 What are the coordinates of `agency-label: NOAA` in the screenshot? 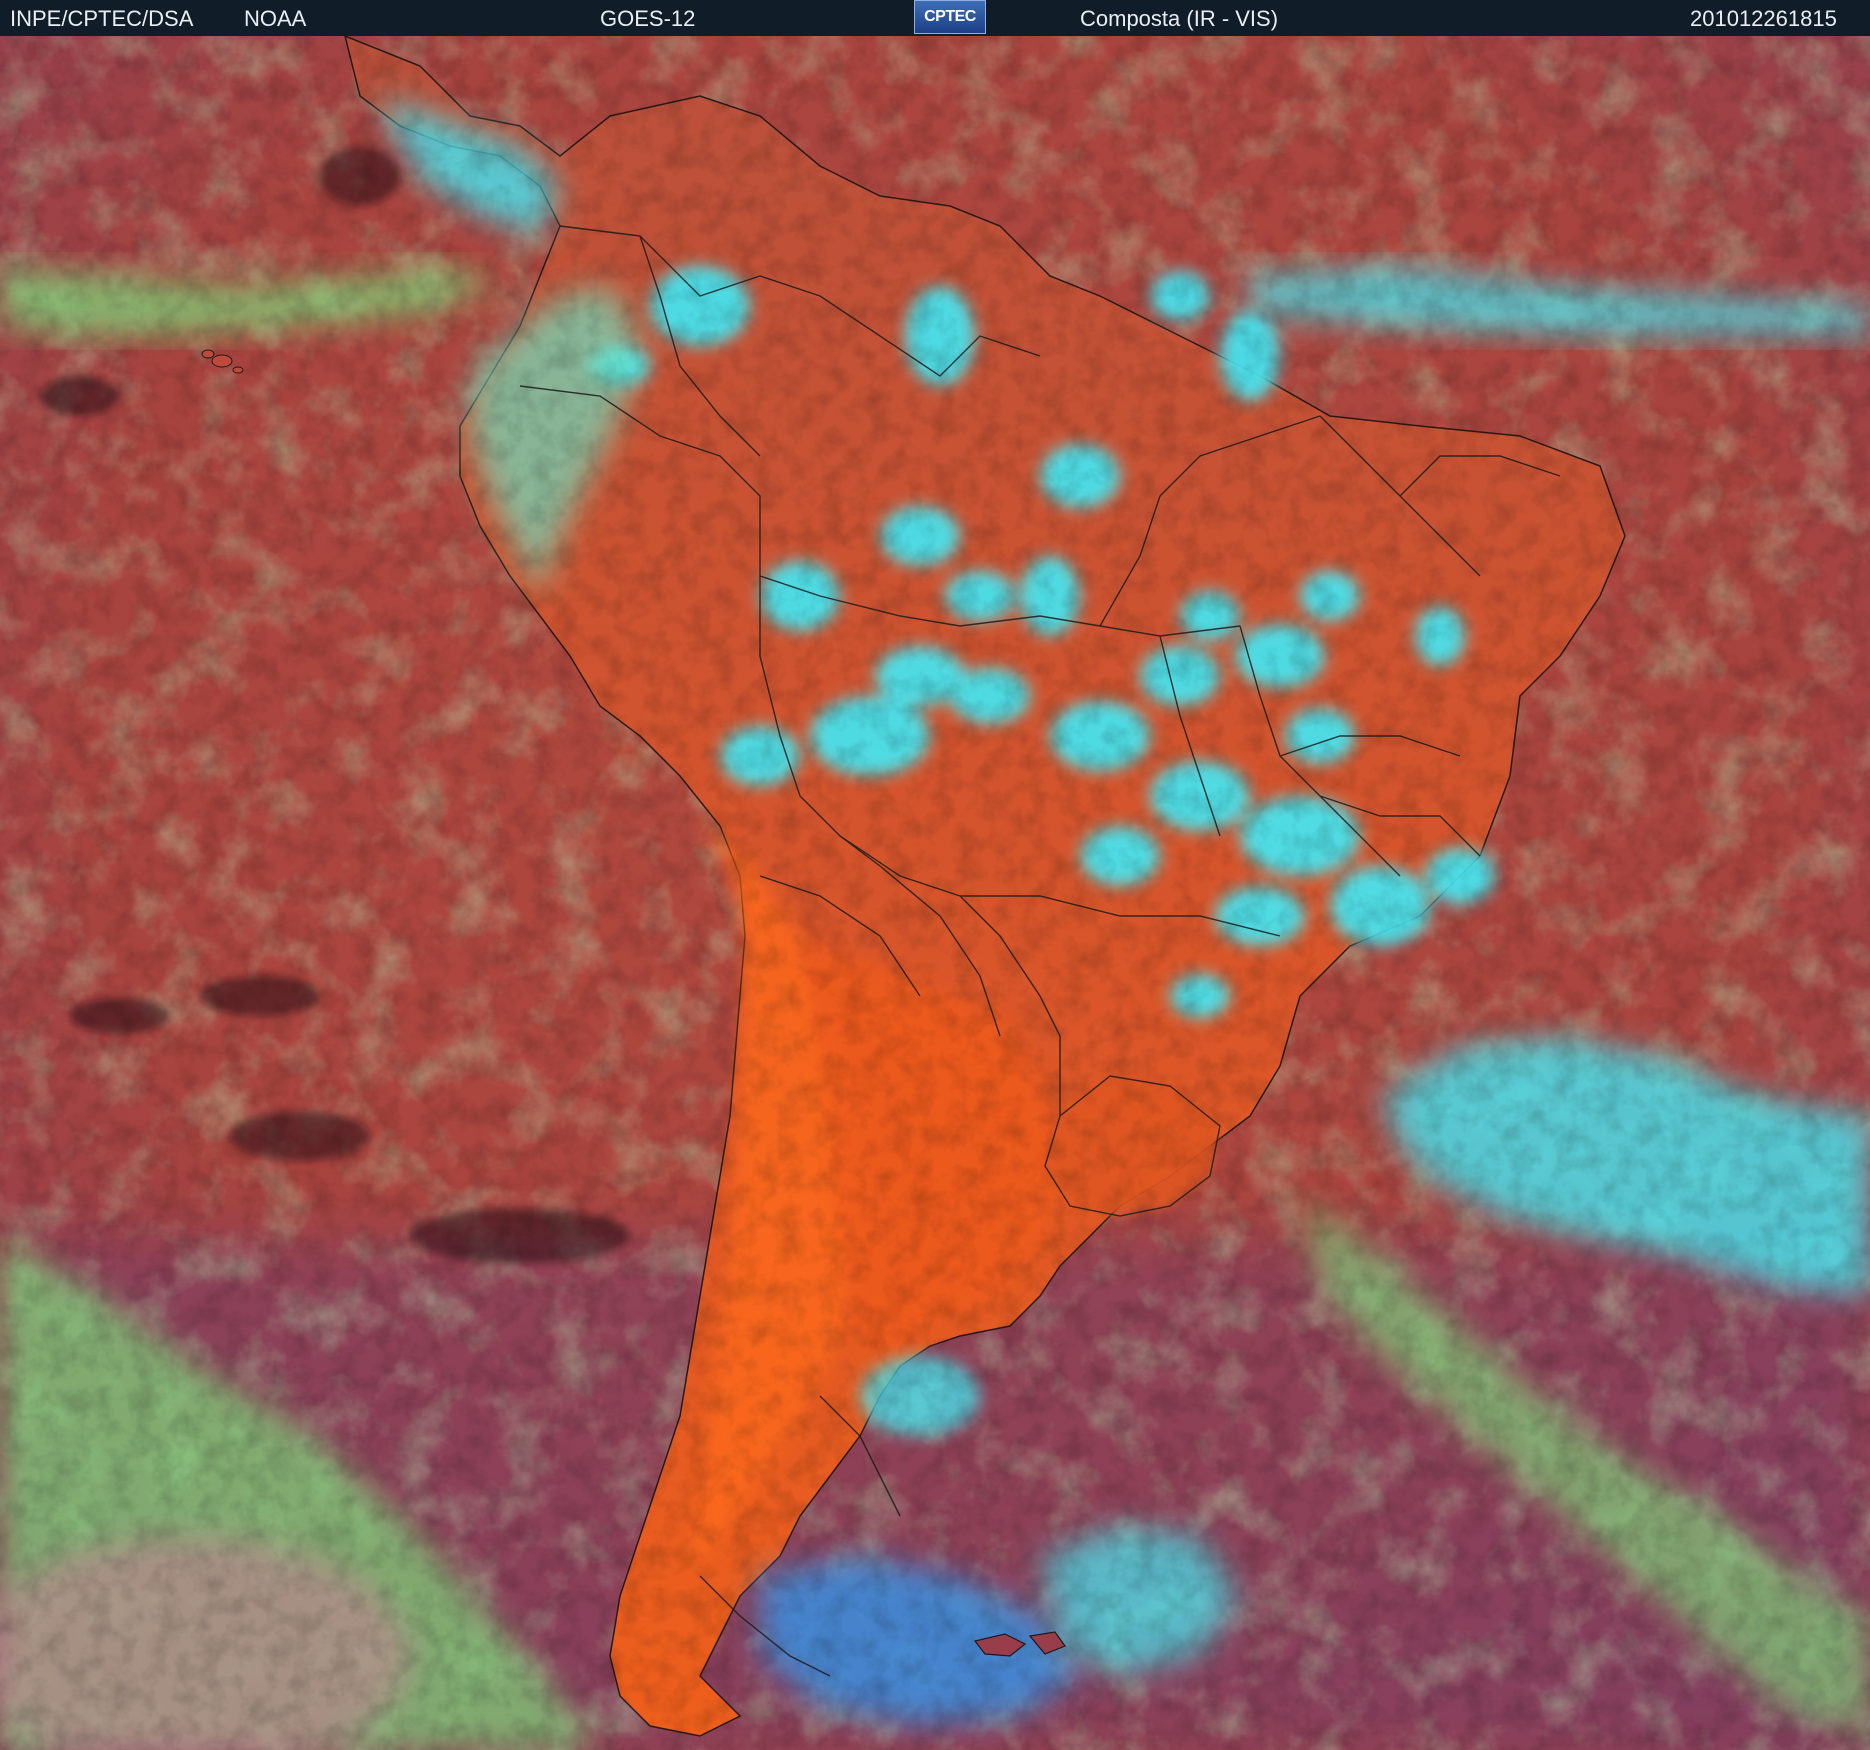 It's located at (275, 18).